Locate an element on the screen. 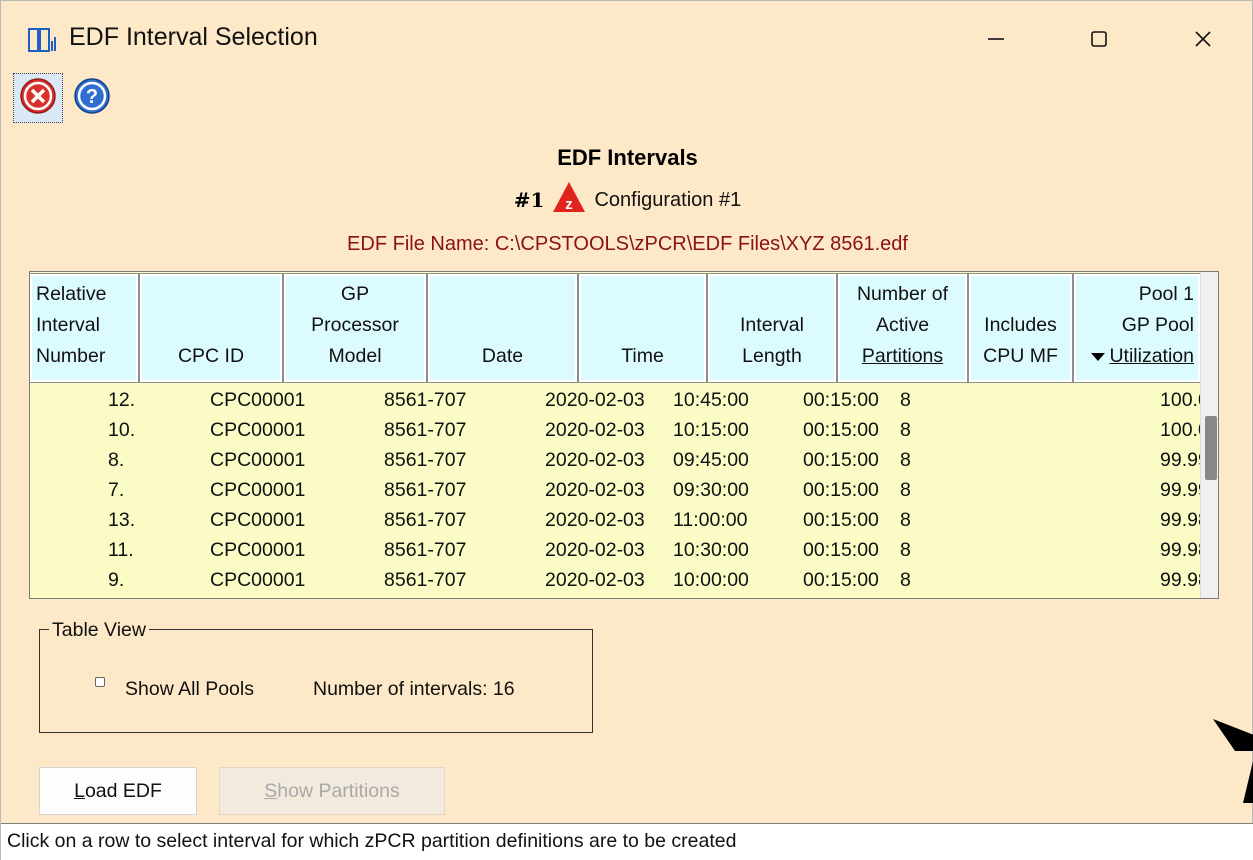  show-partitions-label: how Partitions is located at coordinates (338, 790).